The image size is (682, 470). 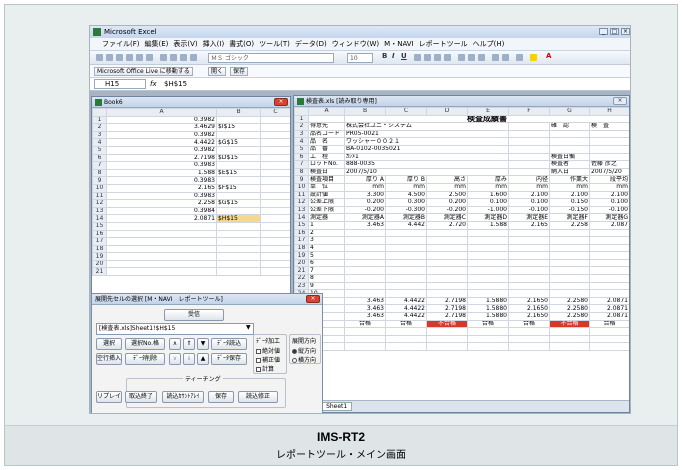 I want to click on menu-item: ファイル(F), so click(x=121, y=44).